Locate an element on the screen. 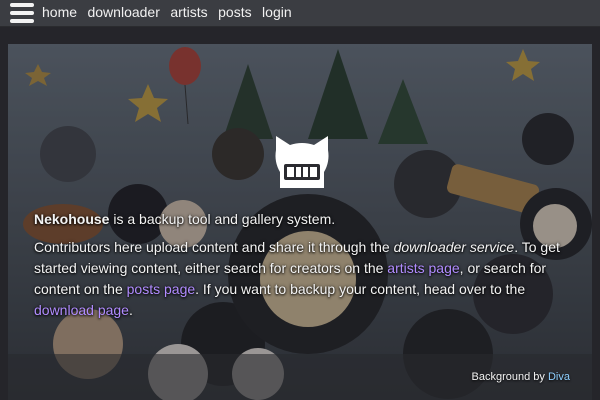  cat-logo-icon is located at coordinates (302, 162).